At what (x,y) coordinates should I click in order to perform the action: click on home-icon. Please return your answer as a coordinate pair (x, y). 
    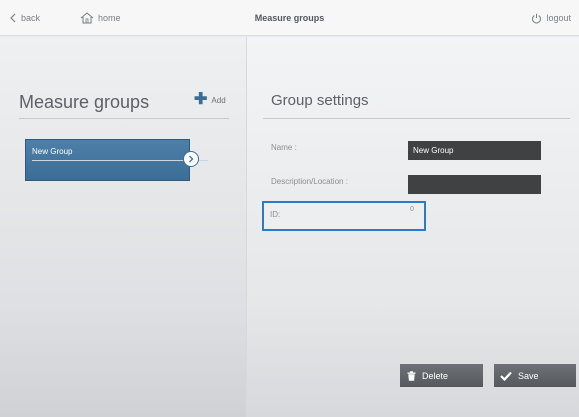
    Looking at the image, I should click on (87, 18).